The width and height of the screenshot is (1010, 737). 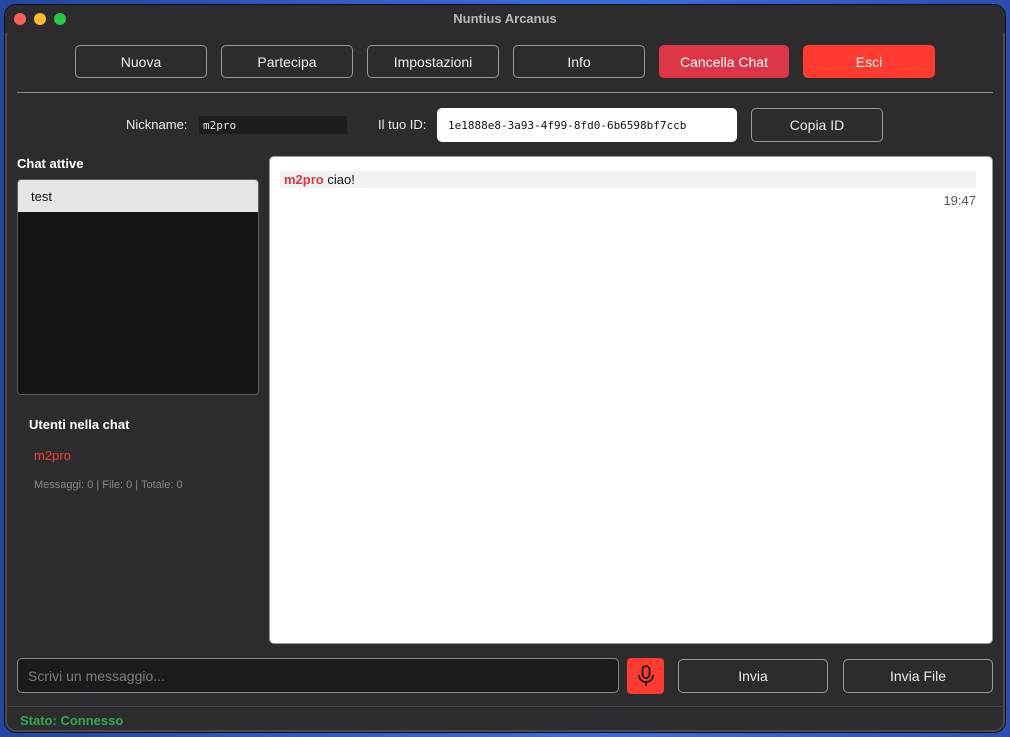 I want to click on copy-id-button: Copia ID, so click(x=817, y=125).